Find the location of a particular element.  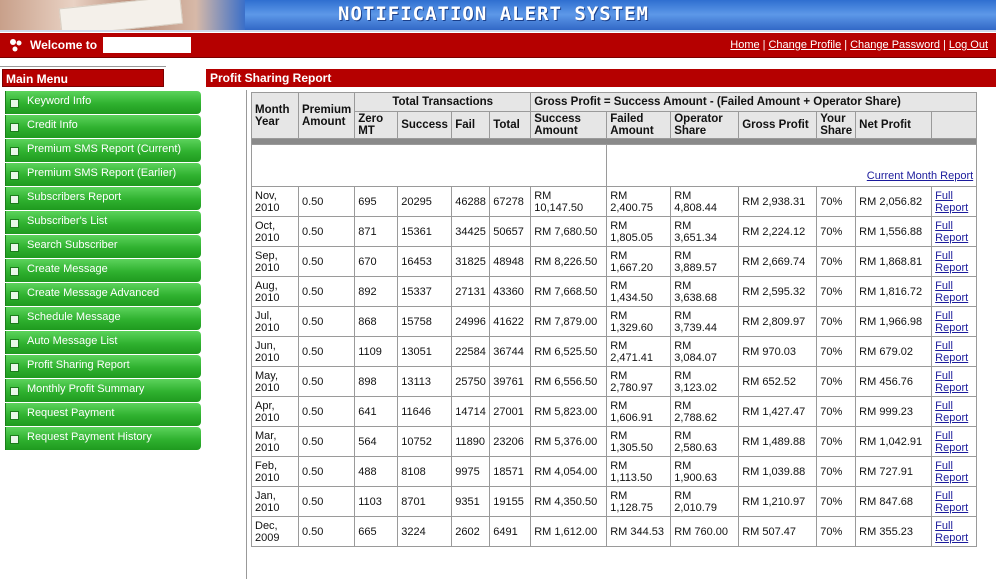

cell-gross-profit: RM 2,669.74 is located at coordinates (778, 261).